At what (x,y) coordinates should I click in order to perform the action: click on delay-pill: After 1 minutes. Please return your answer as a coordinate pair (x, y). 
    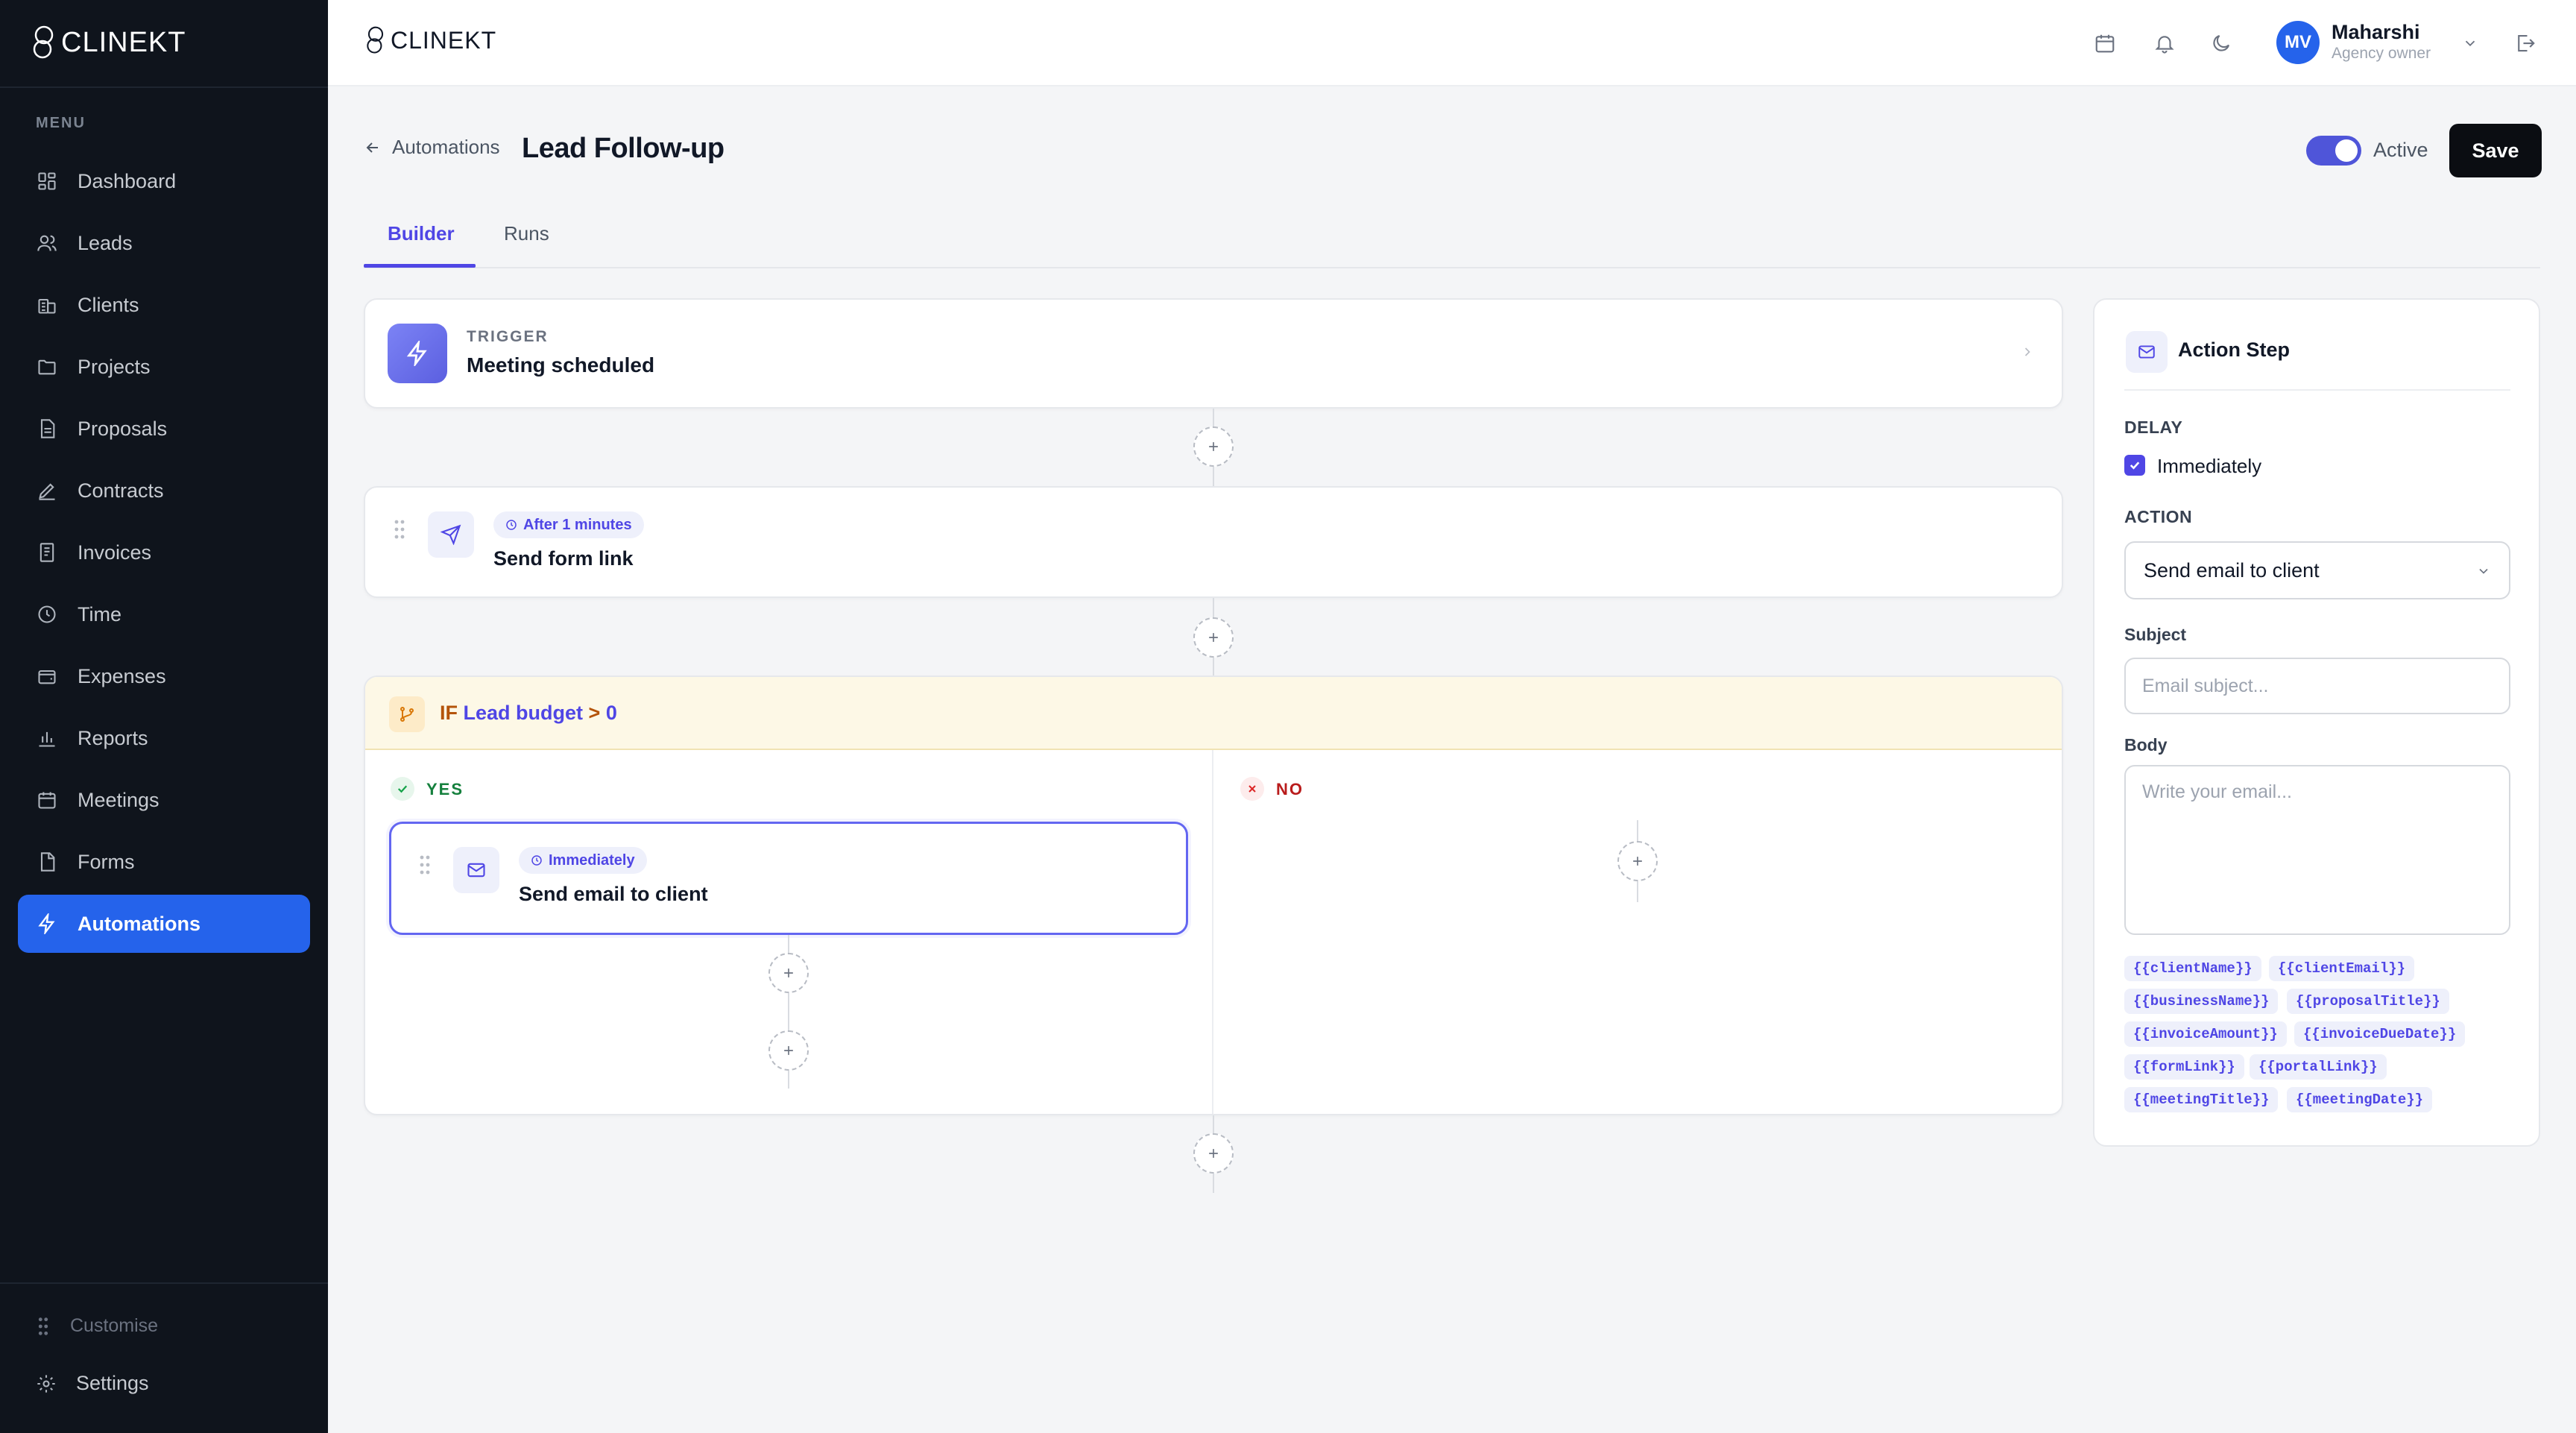
    Looking at the image, I should click on (569, 525).